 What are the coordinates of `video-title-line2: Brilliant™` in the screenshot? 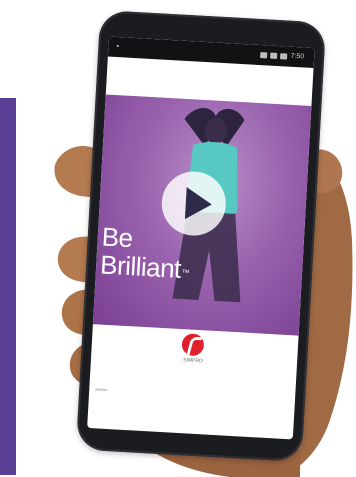 It's located at (144, 266).